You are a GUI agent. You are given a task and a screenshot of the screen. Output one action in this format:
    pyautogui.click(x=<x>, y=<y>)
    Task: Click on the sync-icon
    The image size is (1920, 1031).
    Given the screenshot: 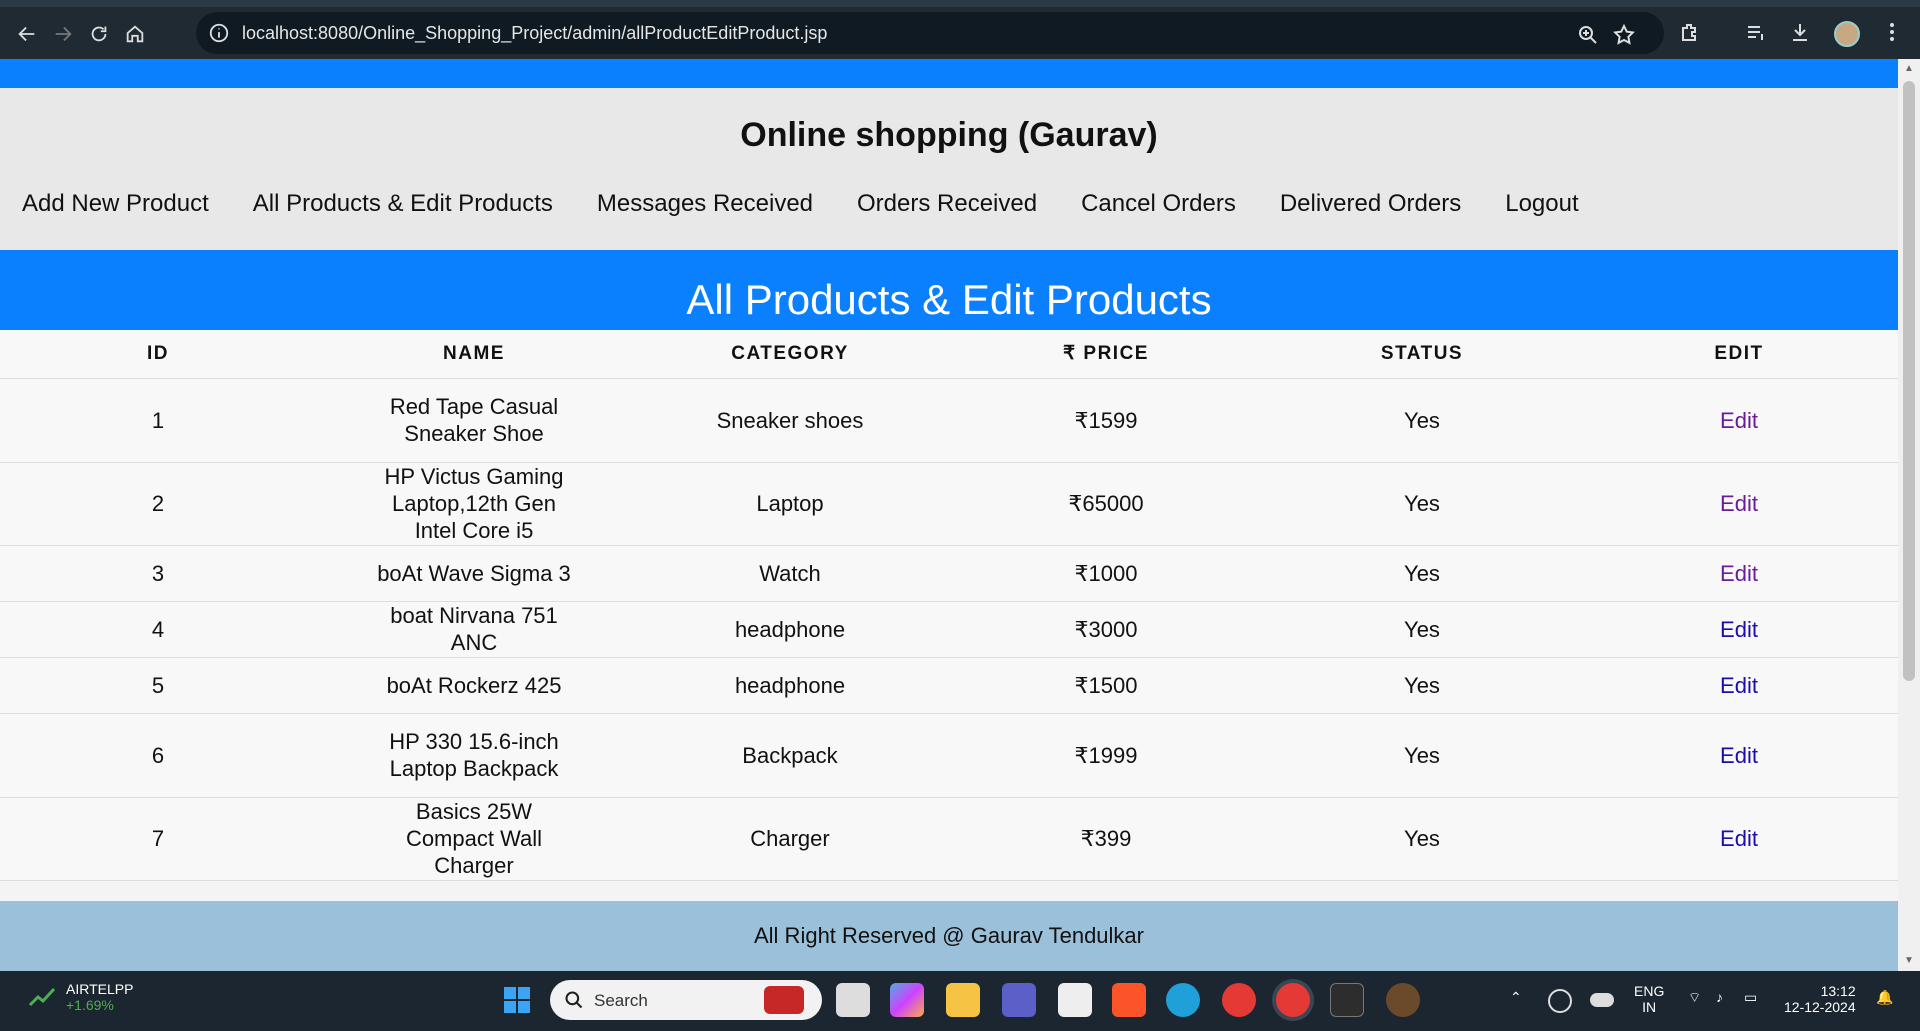 What is the action you would take?
    pyautogui.click(x=1560, y=1001)
    